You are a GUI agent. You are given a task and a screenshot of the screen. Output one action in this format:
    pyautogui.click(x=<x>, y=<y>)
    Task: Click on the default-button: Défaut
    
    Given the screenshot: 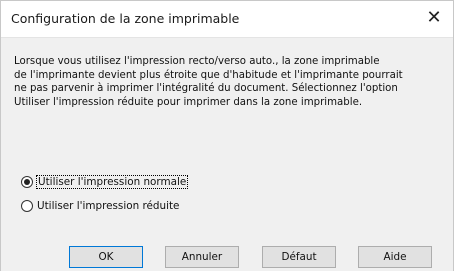 What is the action you would take?
    pyautogui.click(x=299, y=257)
    